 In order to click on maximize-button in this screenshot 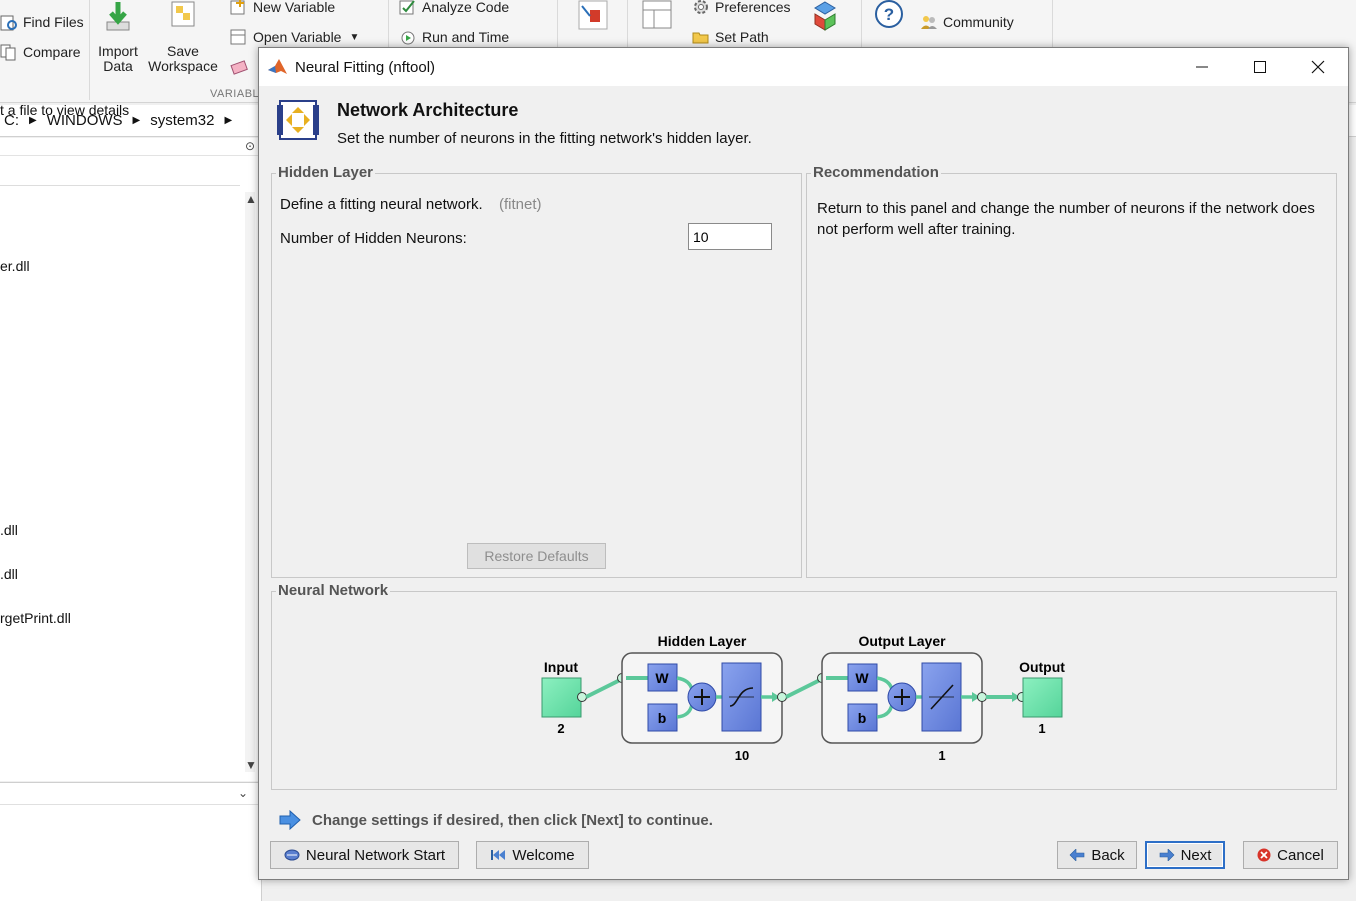, I will do `click(1260, 67)`.